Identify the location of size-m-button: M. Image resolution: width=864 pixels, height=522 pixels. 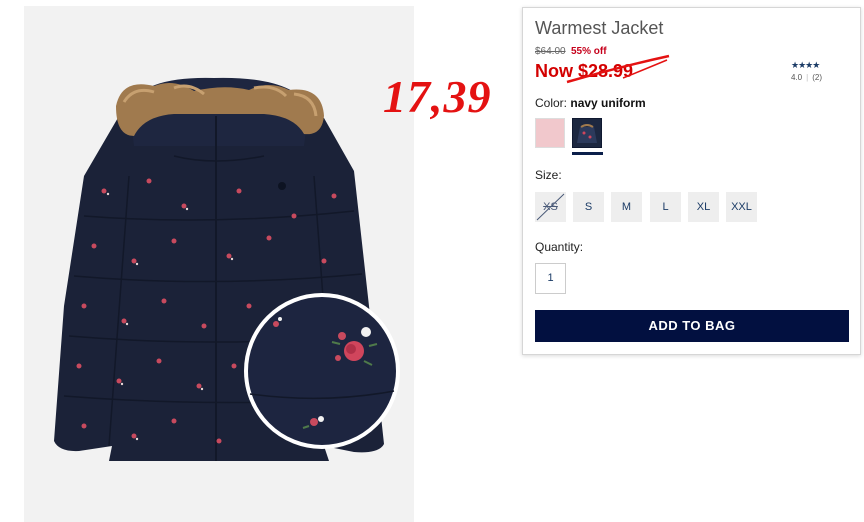
(626, 207).